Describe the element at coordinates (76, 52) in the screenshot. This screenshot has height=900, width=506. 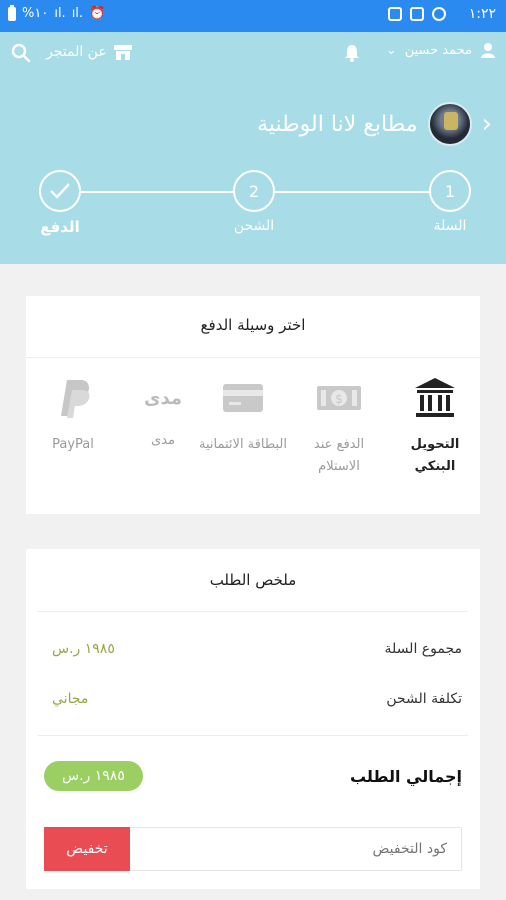
I see `about-store-label: عن المتجر` at that location.